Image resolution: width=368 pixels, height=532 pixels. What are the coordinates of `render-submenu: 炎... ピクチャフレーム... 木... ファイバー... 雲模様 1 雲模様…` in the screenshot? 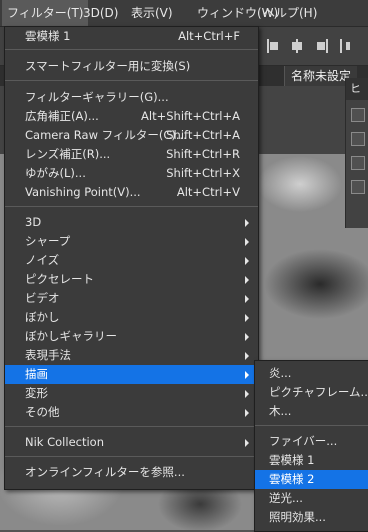 It's located at (311, 446).